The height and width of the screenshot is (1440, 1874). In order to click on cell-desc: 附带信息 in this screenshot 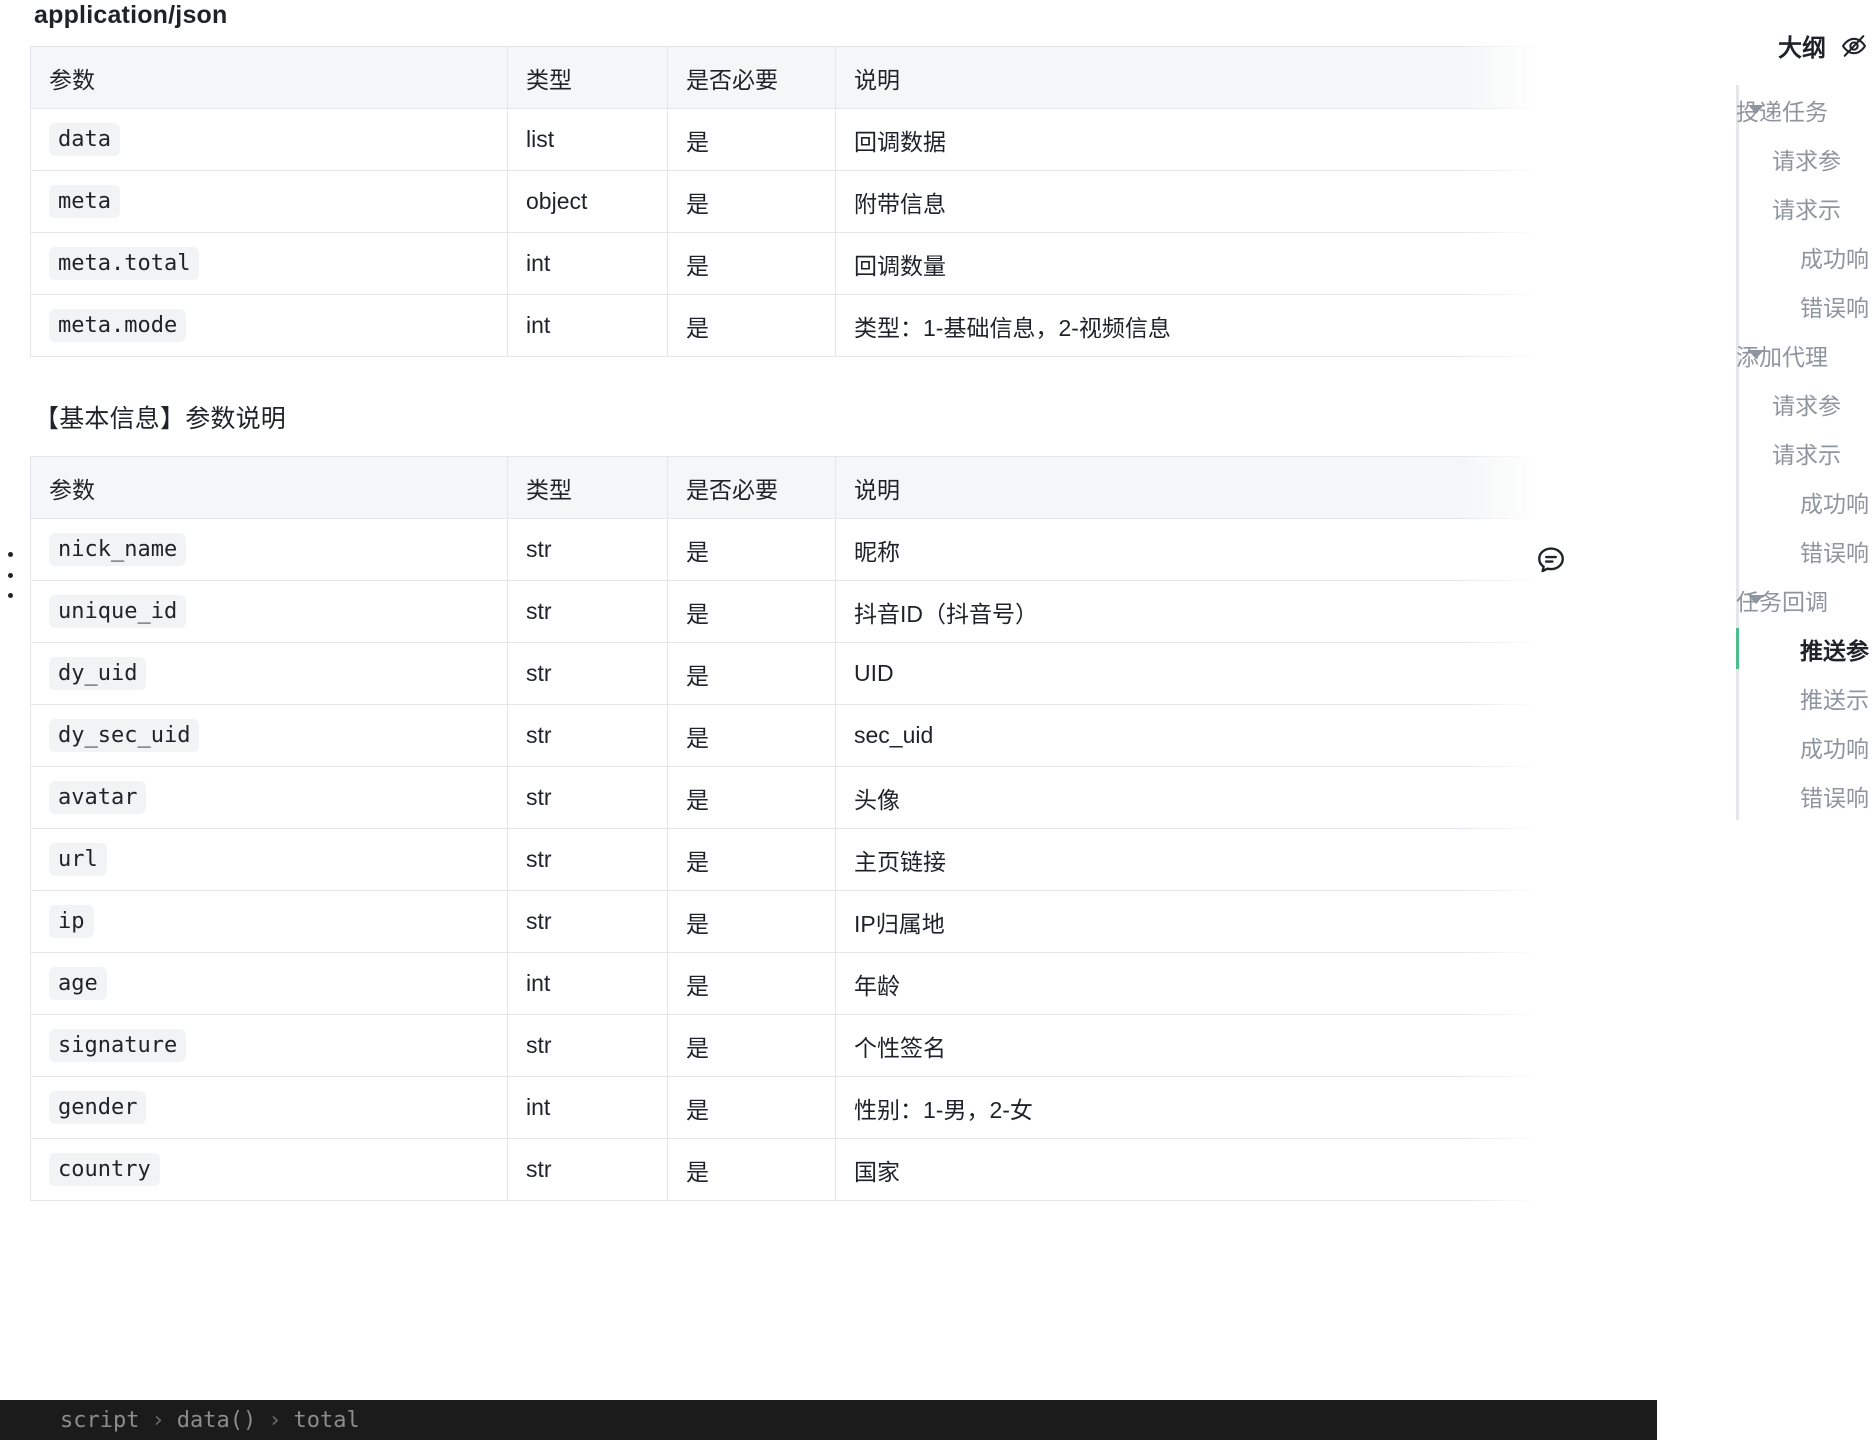, I will do `click(1283, 201)`.